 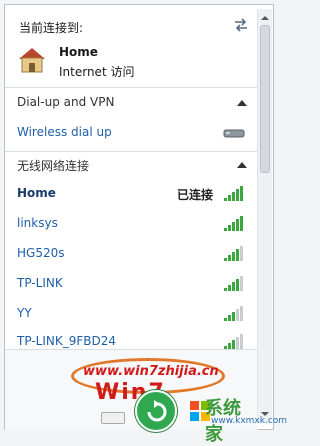 I want to click on watermark-url: www.win7zhijia.cn, so click(x=151, y=371).